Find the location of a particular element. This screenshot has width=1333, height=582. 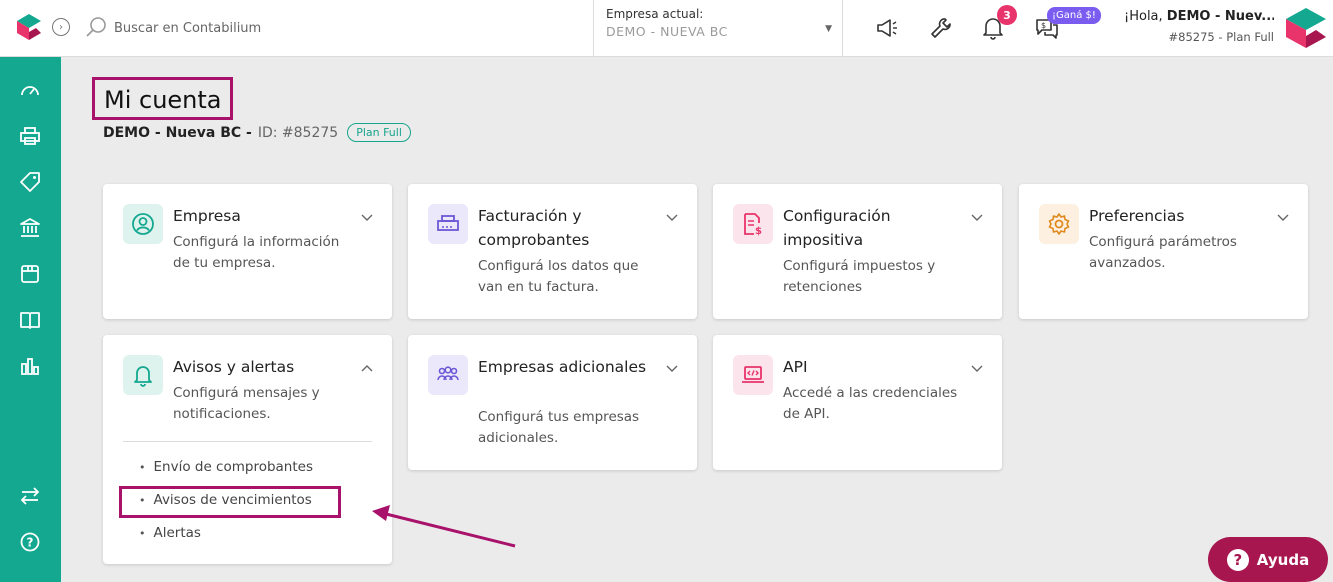

chevron-up-icon is located at coordinates (367, 368).